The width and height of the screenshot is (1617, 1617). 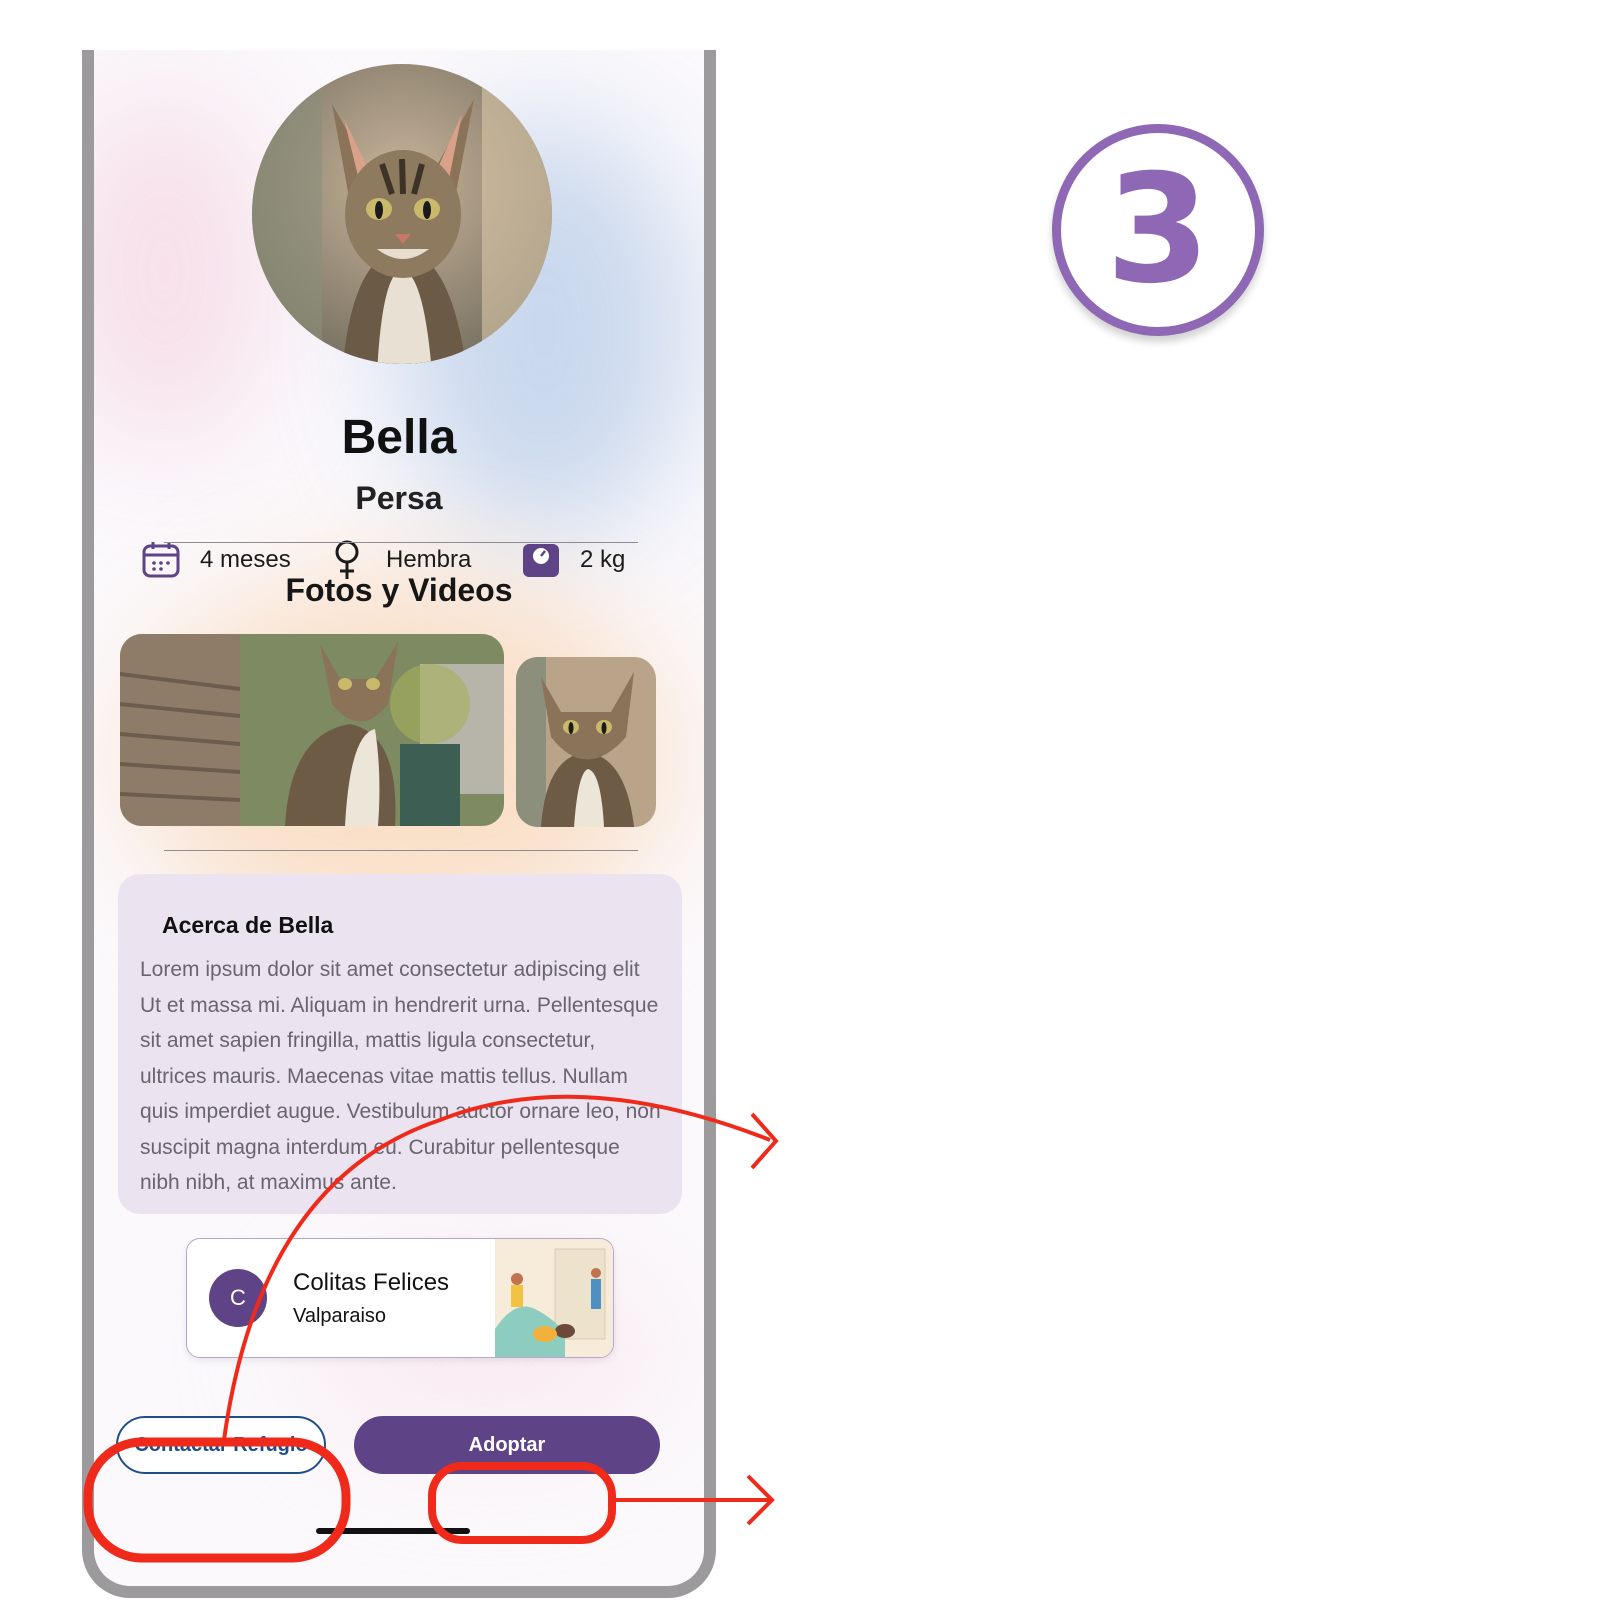 What do you see at coordinates (238, 1298) in the screenshot?
I see `shelter-avatar: C` at bounding box center [238, 1298].